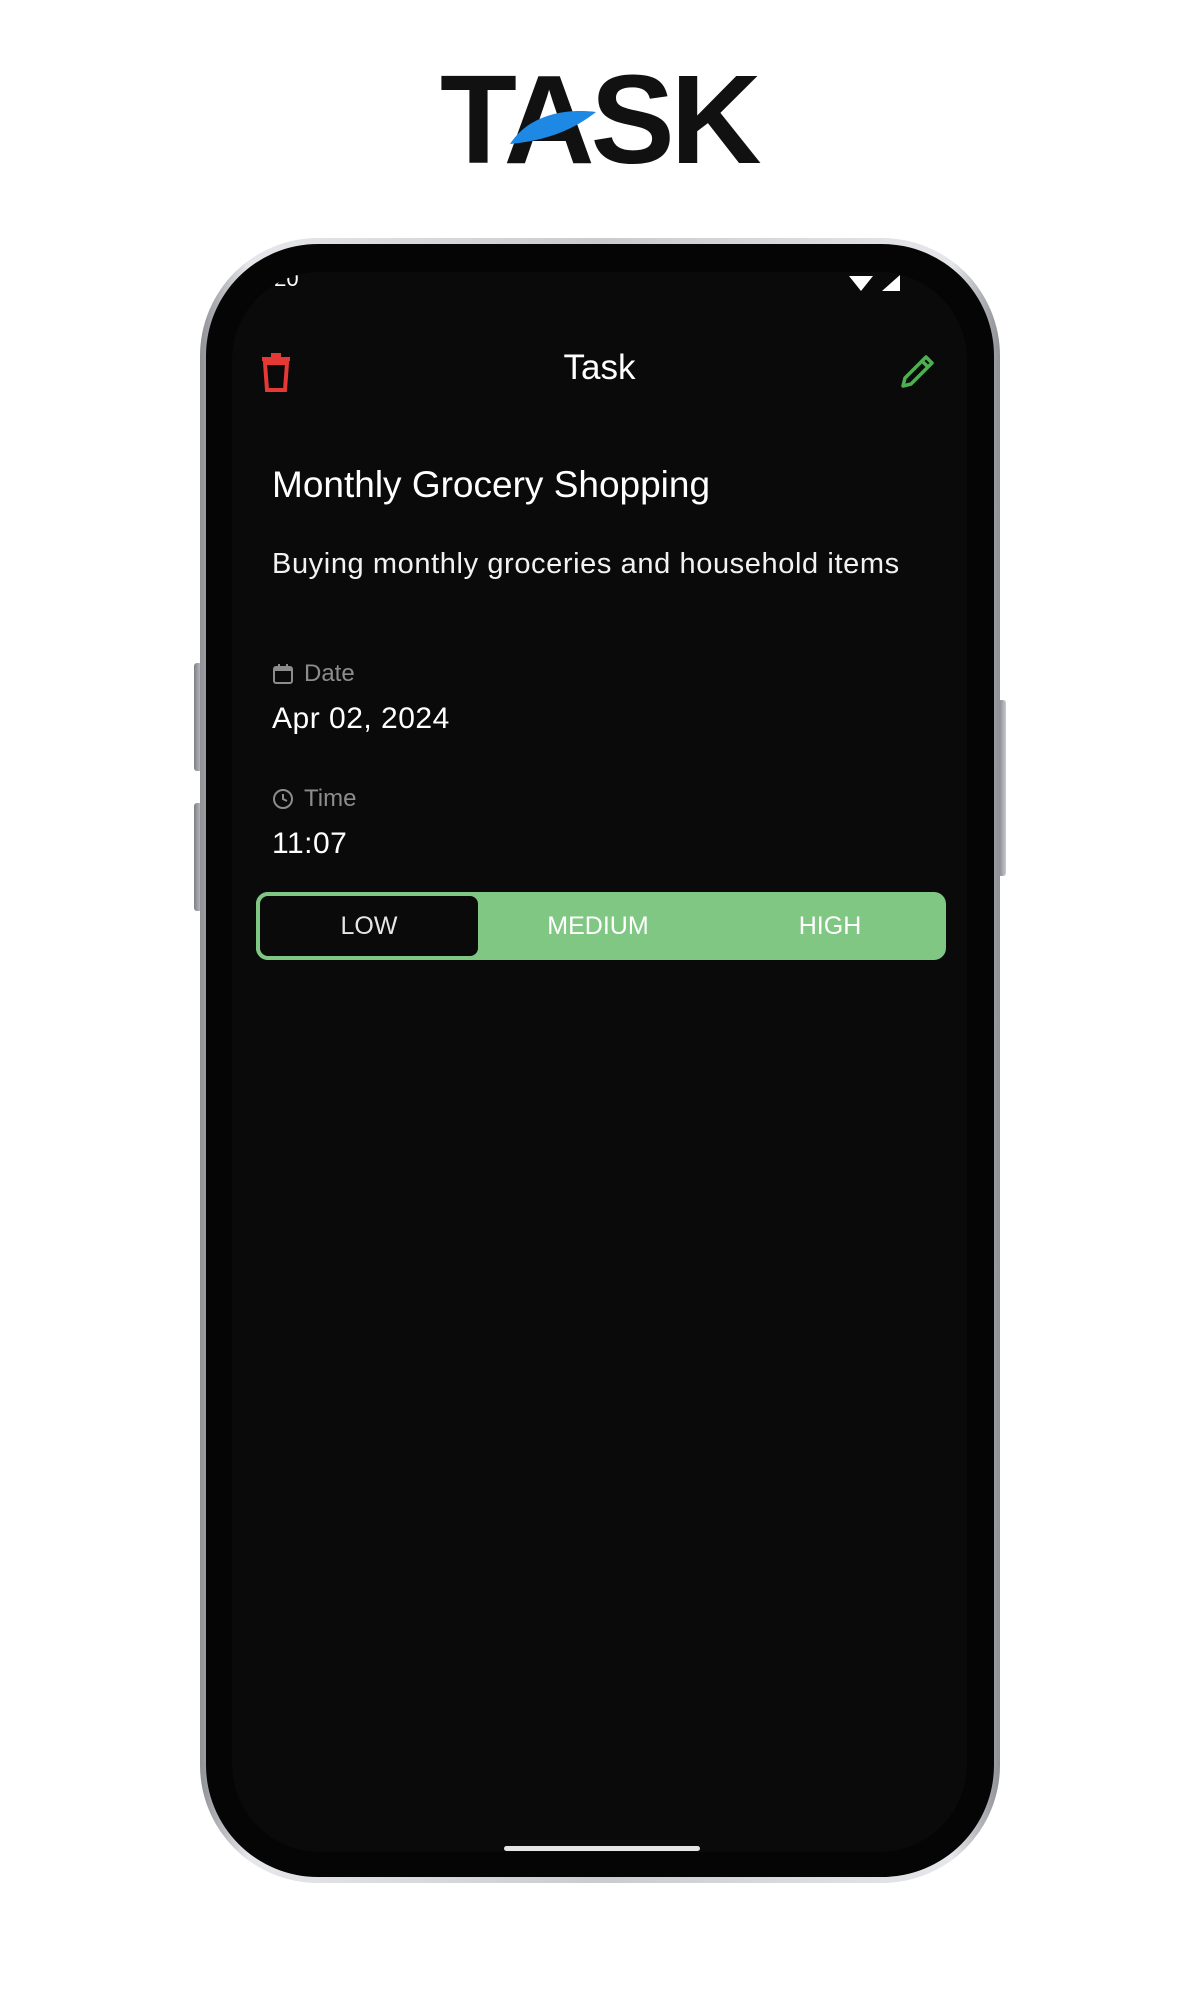 Image resolution: width=1200 pixels, height=2000 pixels. What do you see at coordinates (860, 283) in the screenshot?
I see `wifi-icon` at bounding box center [860, 283].